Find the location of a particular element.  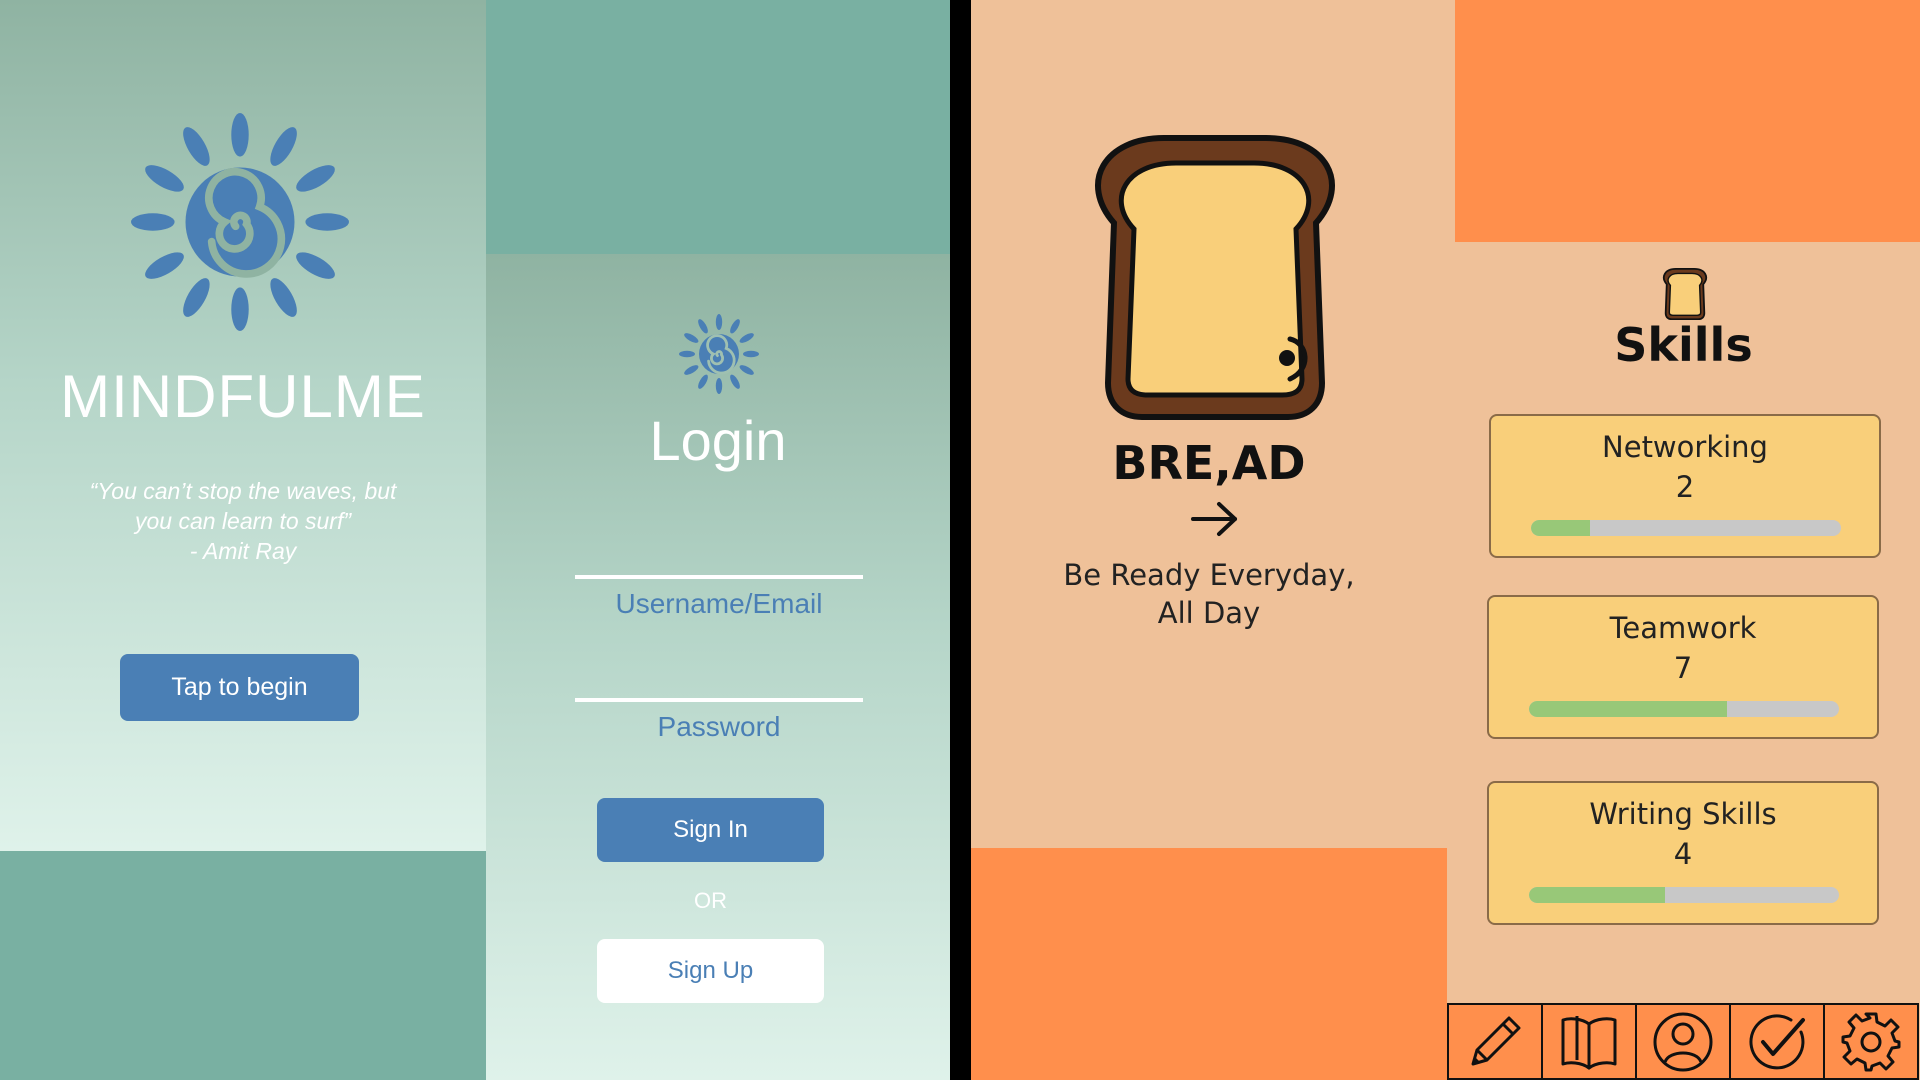

tagline-line: All Day is located at coordinates (1209, 613).